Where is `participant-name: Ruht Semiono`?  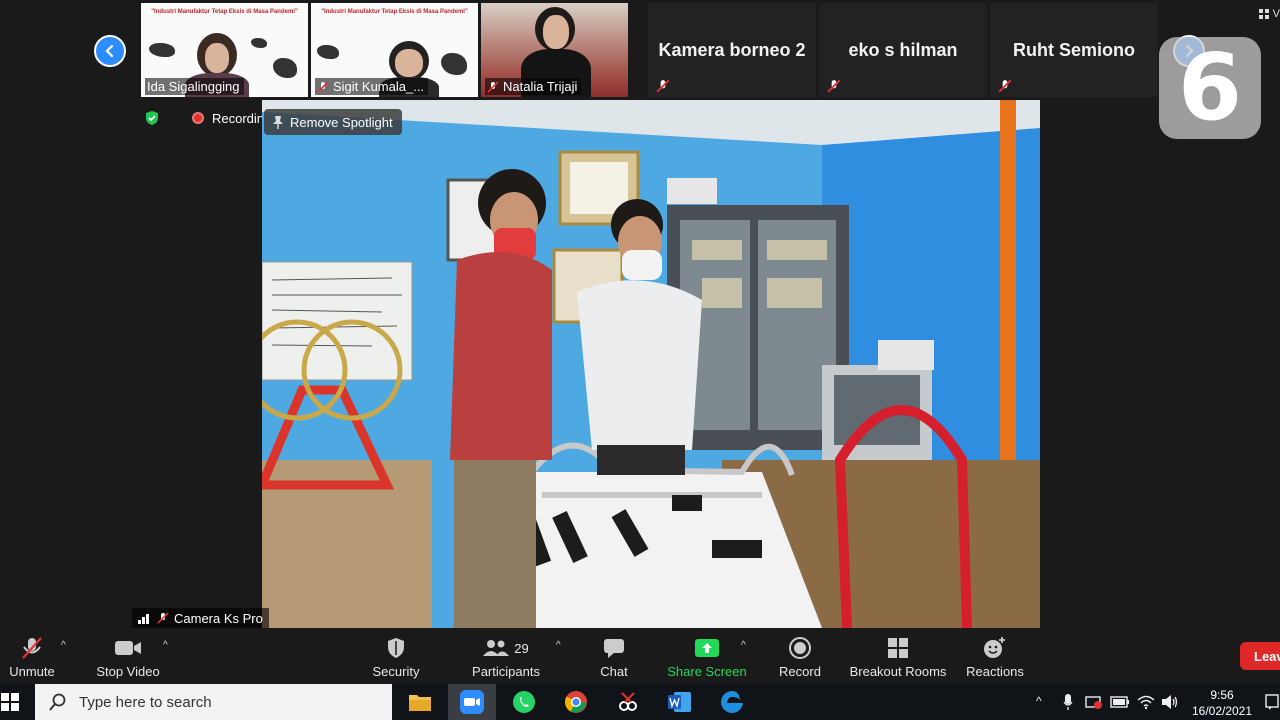
participant-name: Ruht Semiono is located at coordinates (1074, 50).